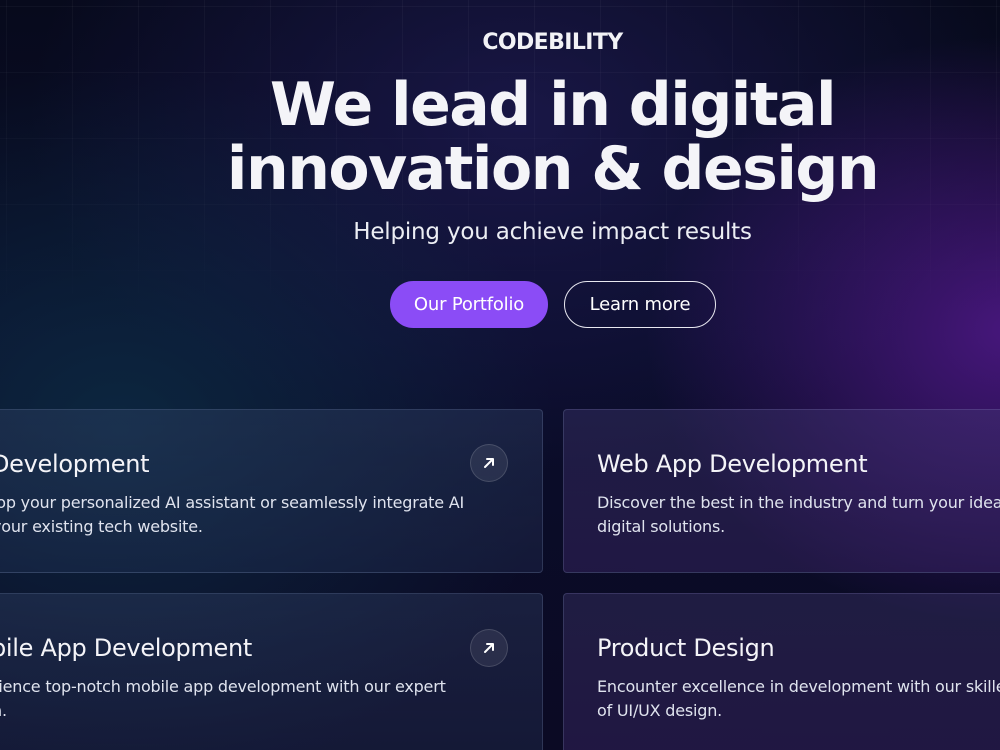  I want to click on our-portfolio-button: Our Portfolio, so click(469, 304).